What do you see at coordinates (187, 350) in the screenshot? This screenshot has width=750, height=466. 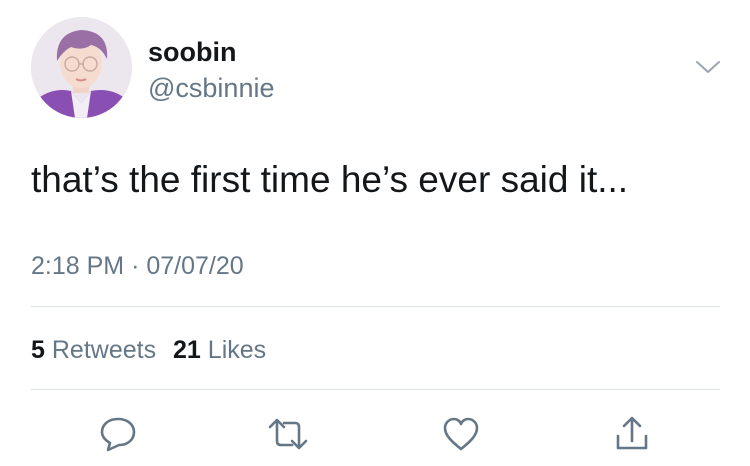 I see `likes-count: 21` at bounding box center [187, 350].